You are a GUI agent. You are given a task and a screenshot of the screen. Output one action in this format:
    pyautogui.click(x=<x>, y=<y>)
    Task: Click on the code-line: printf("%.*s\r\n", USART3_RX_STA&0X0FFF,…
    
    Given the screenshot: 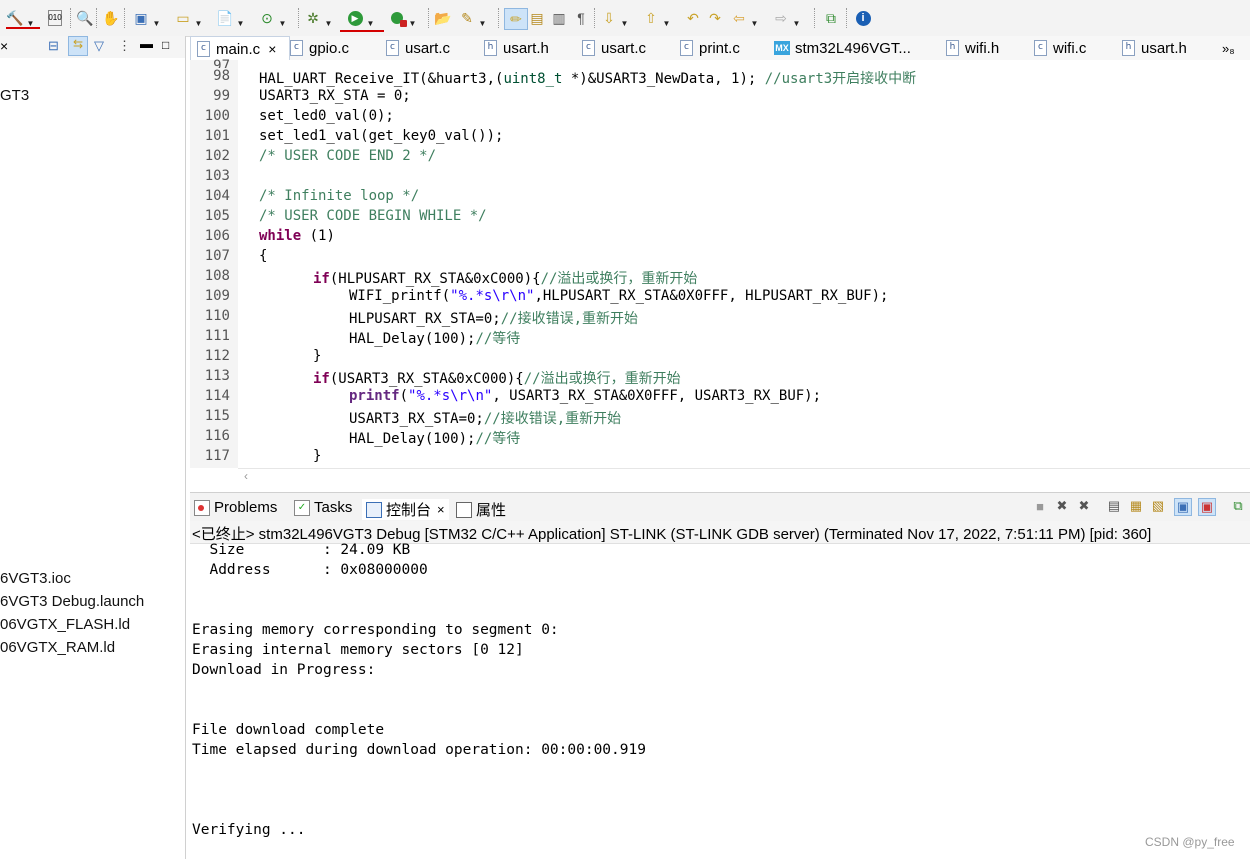 What is the action you would take?
    pyautogui.click(x=585, y=396)
    